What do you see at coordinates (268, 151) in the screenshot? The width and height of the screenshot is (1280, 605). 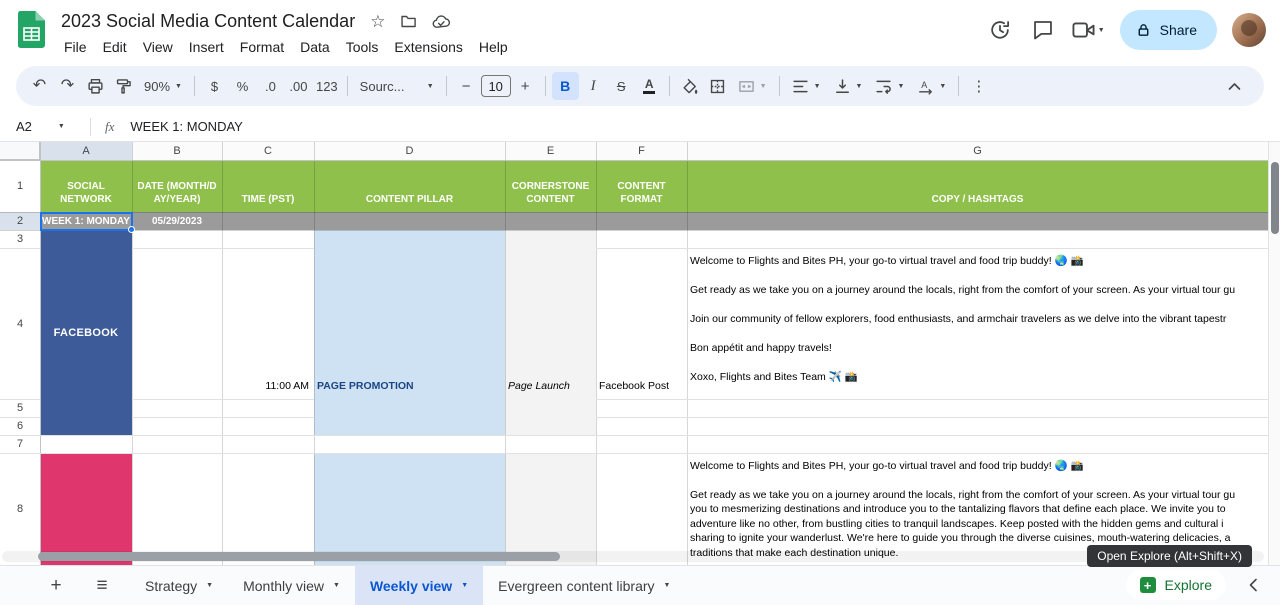 I see `column-header-c: C` at bounding box center [268, 151].